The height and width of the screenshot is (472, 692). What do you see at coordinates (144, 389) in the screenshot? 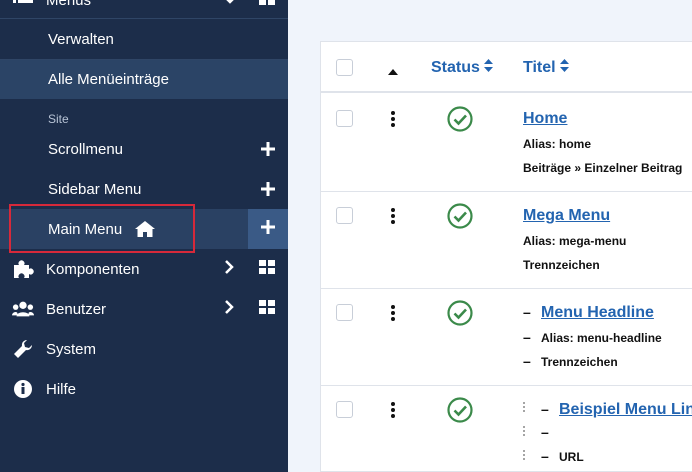
I see `sidebar-item-hilfe: Hilfe` at bounding box center [144, 389].